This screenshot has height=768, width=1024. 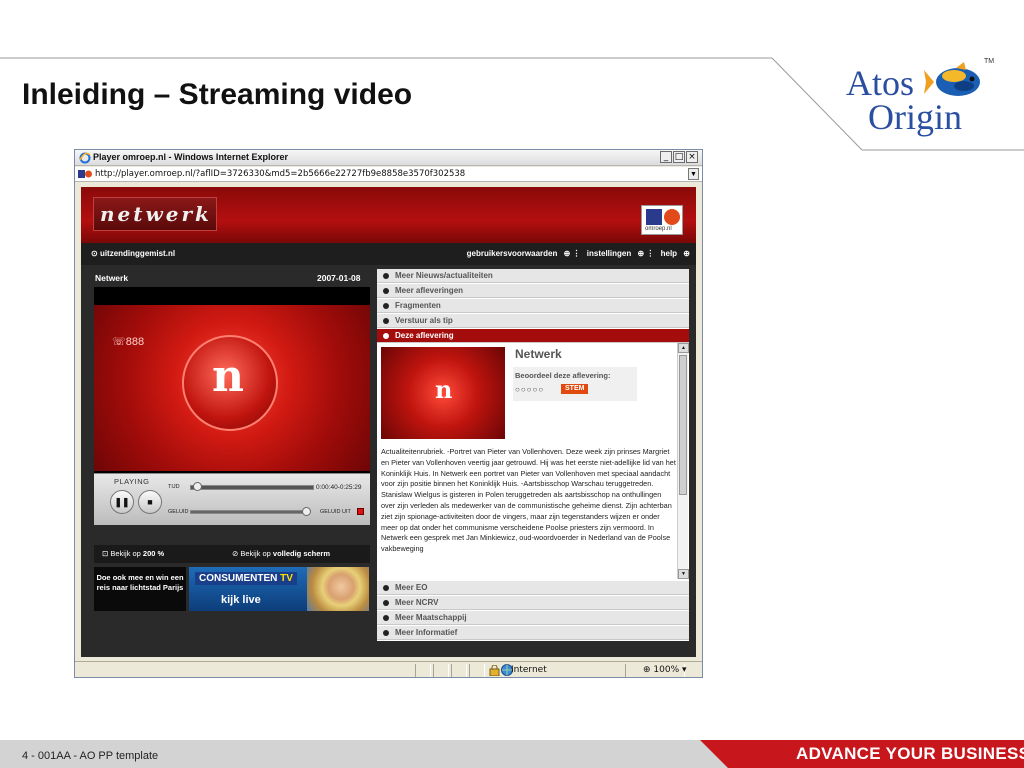 What do you see at coordinates (494, 670) in the screenshot?
I see `lock-icon` at bounding box center [494, 670].